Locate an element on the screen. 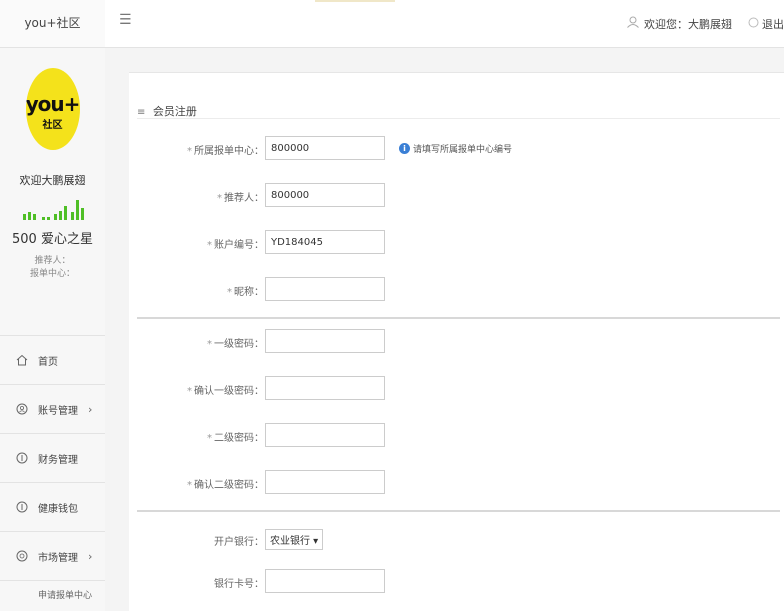  field-row-password1-confirm: * 确认一级密码： is located at coordinates (456, 390).